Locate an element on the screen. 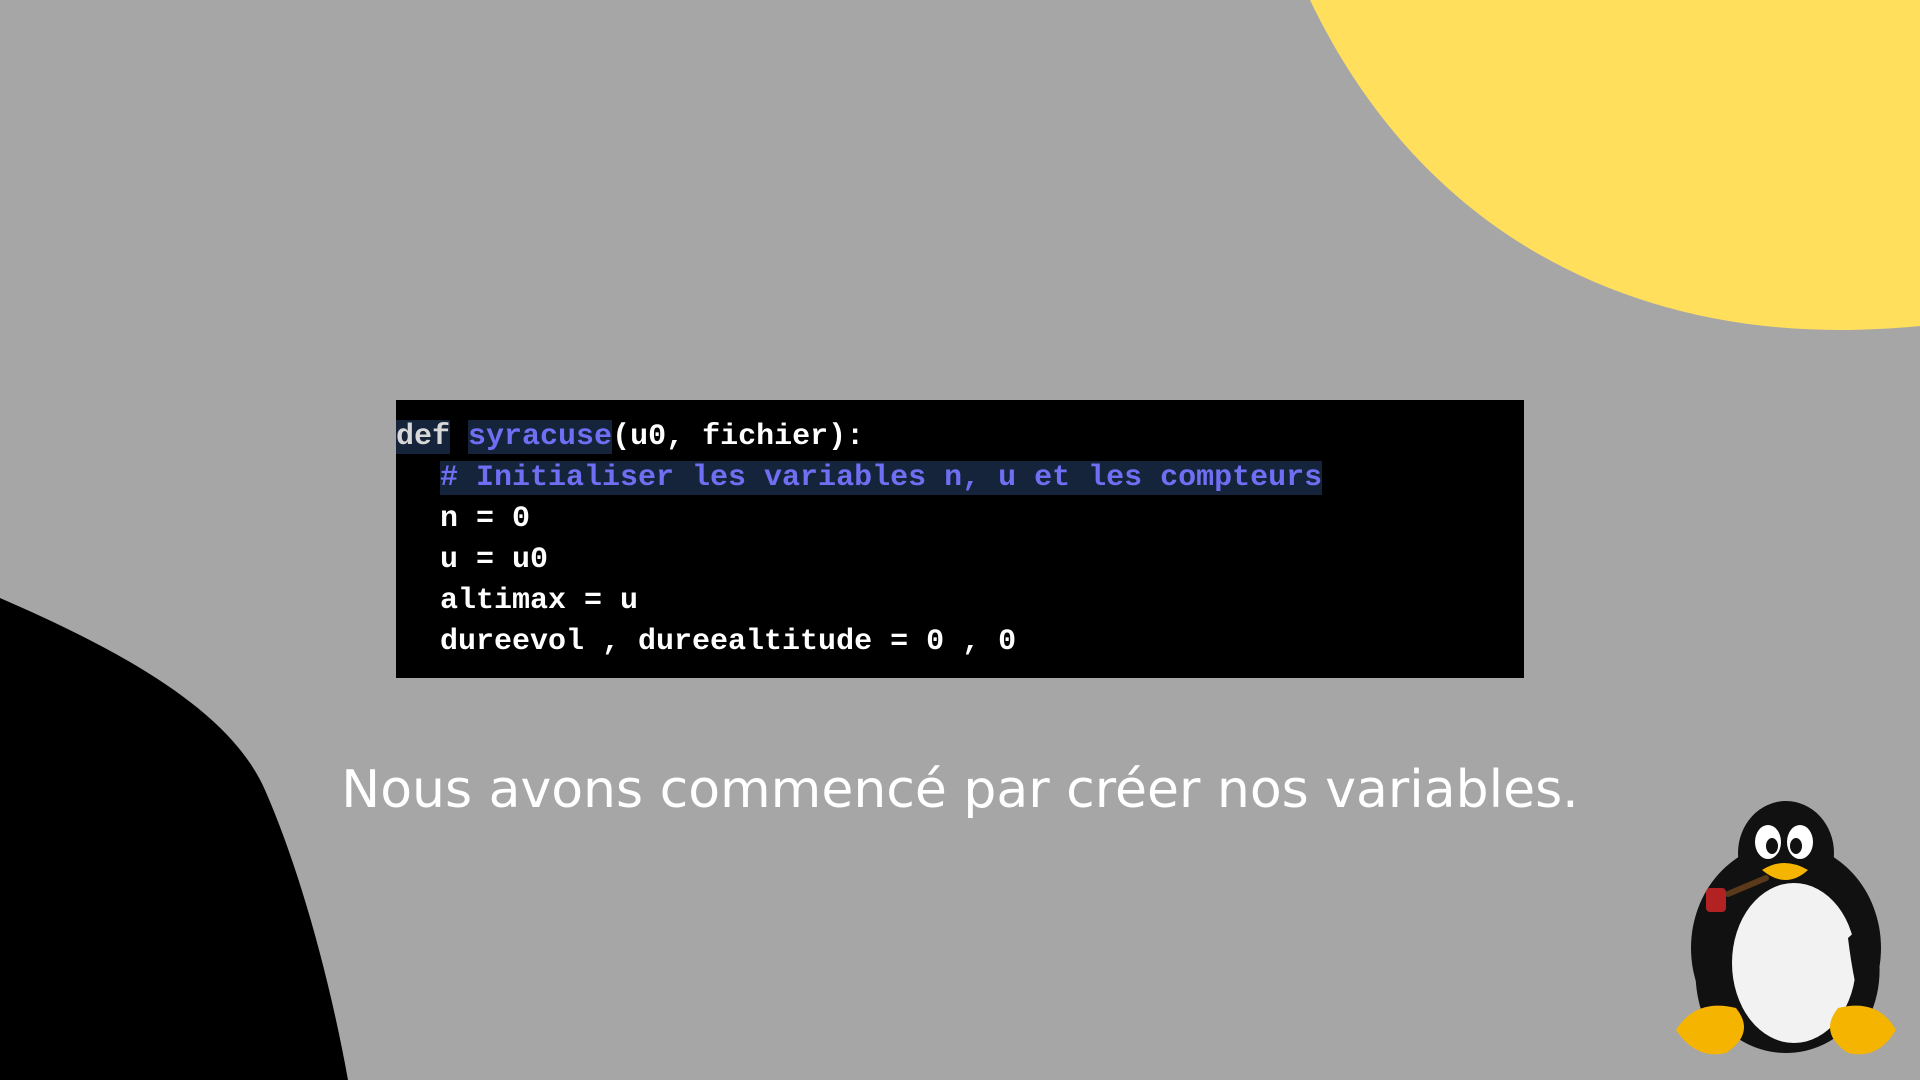 This screenshot has width=1920, height=1080. code-params: (u0, fichier): is located at coordinates (738, 437).